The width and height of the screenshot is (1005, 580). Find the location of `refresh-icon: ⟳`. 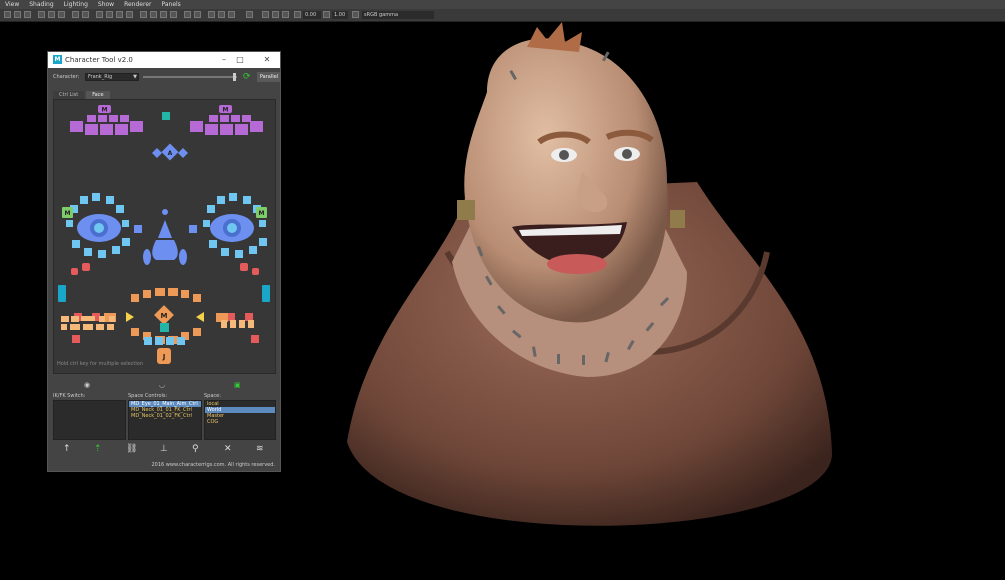

refresh-icon: ⟳ is located at coordinates (247, 77).